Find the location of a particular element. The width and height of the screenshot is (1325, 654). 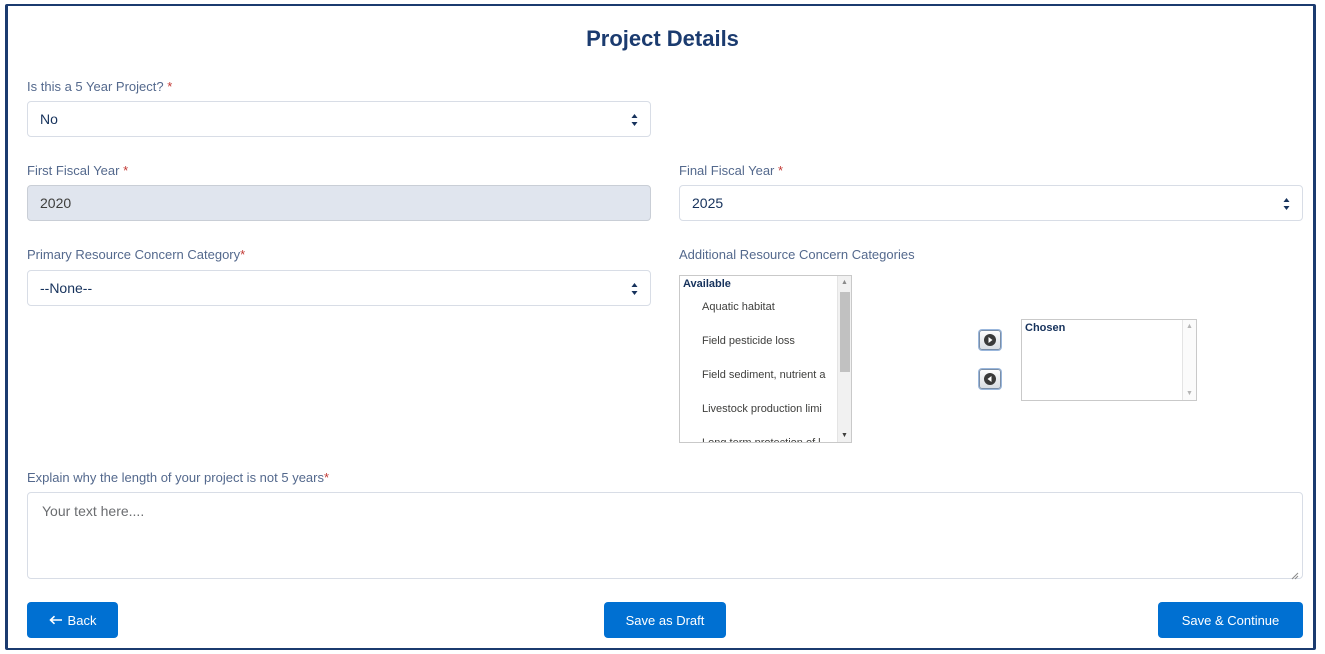

resize-handle-icon is located at coordinates (1295, 573).